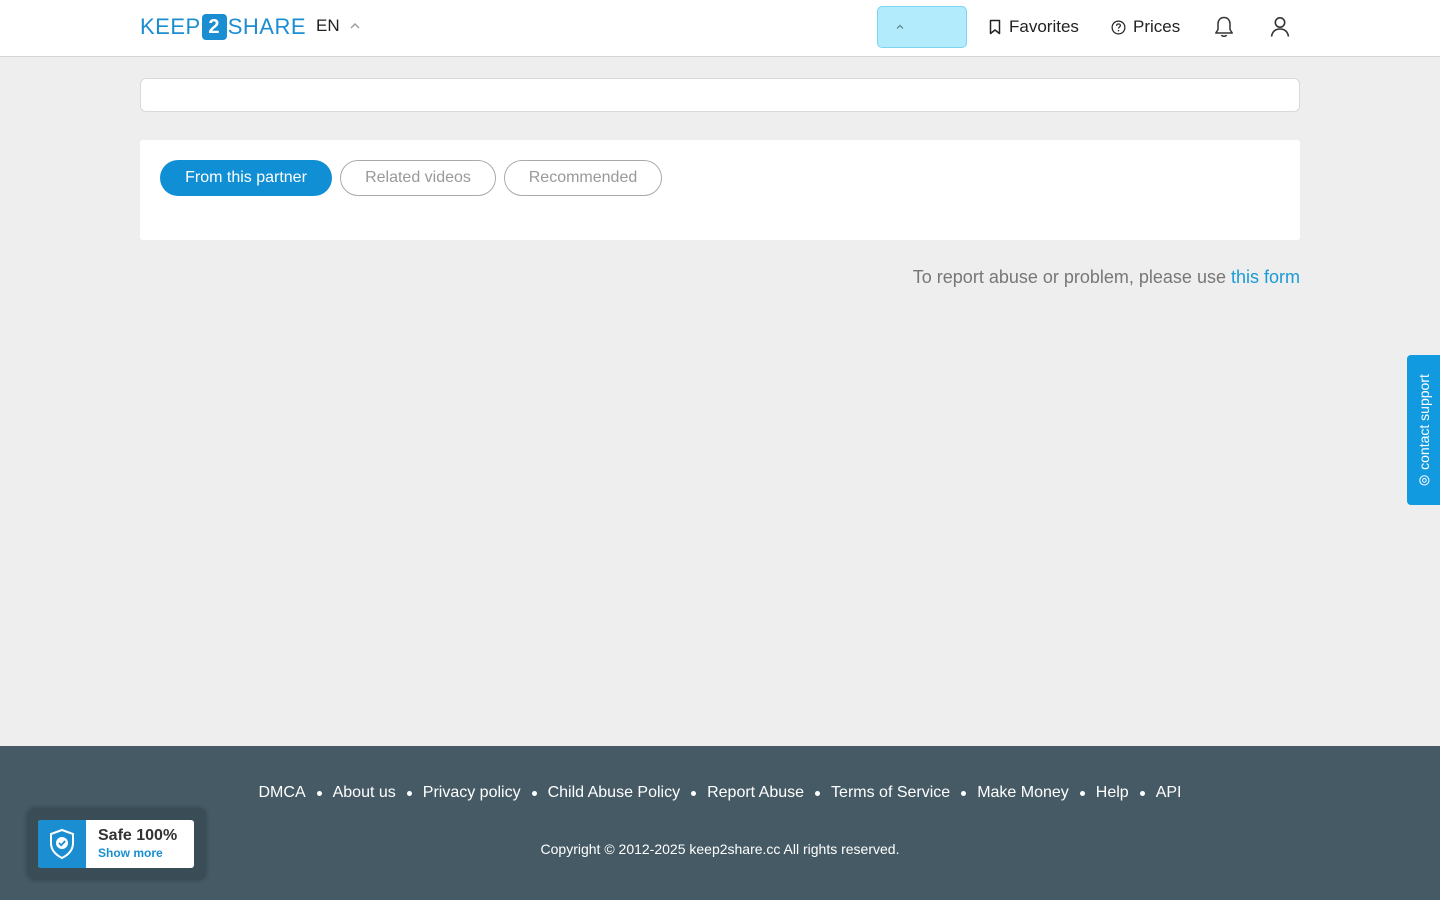  I want to click on language-selector: EN, so click(339, 26).